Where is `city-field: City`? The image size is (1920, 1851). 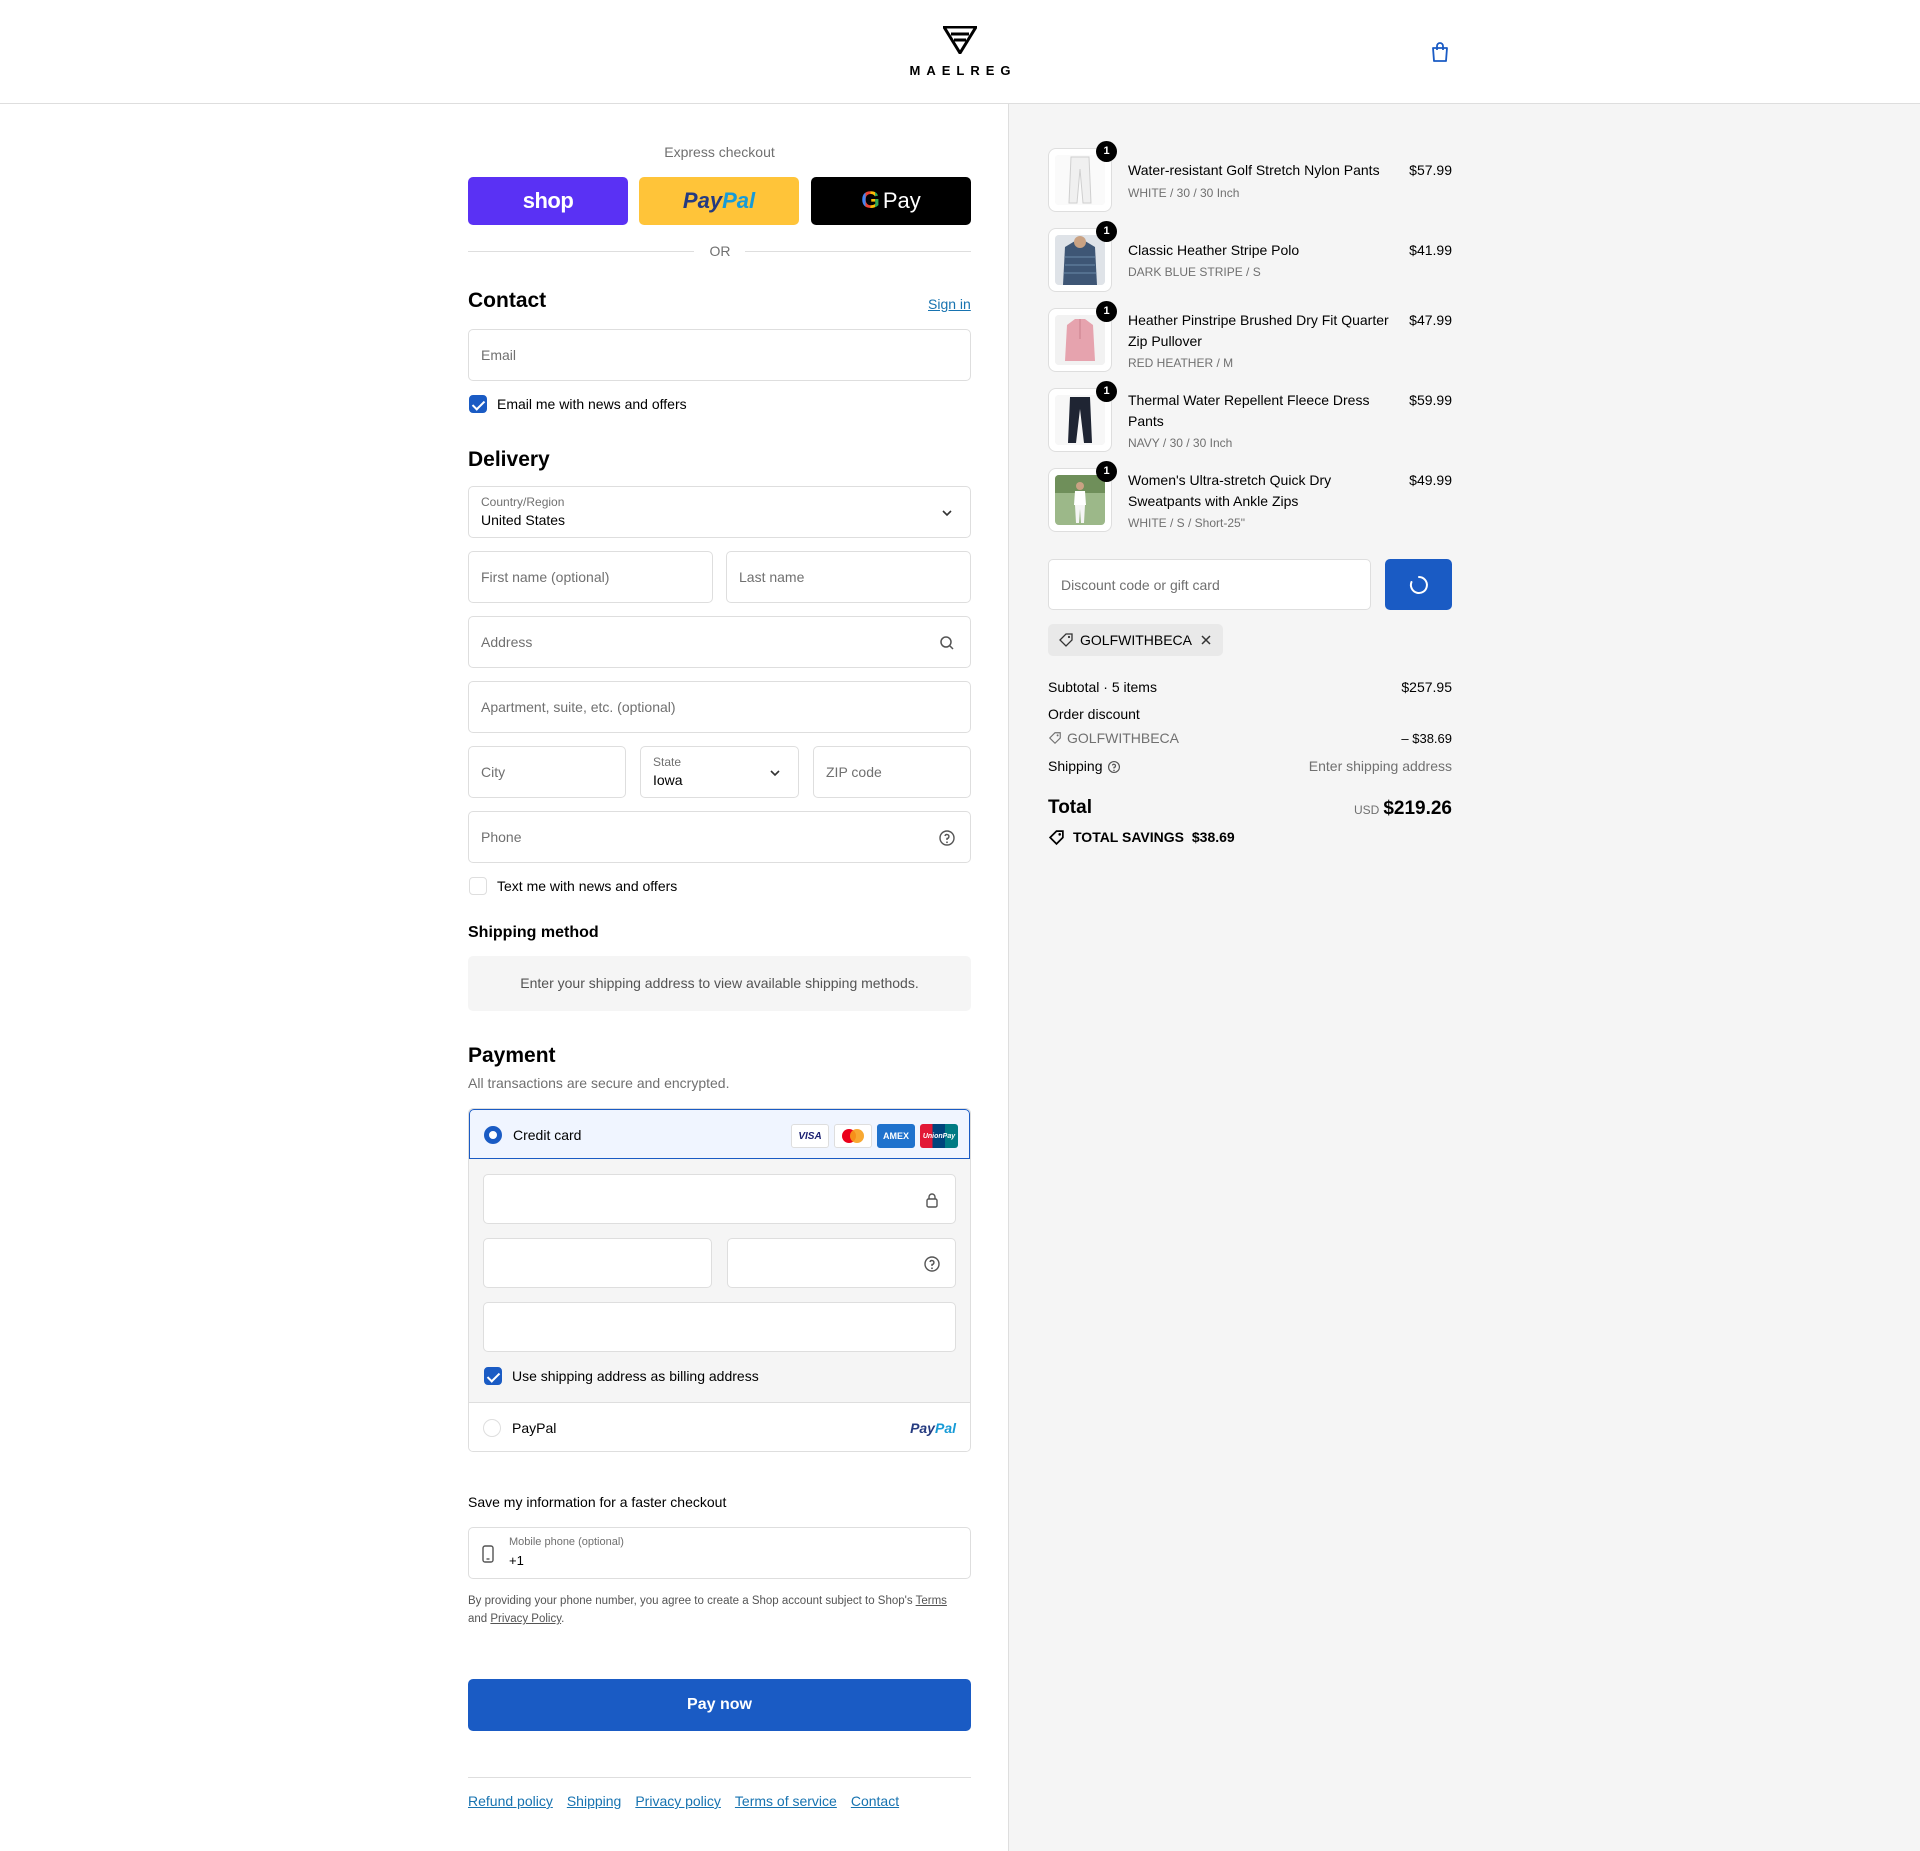 city-field: City is located at coordinates (547, 772).